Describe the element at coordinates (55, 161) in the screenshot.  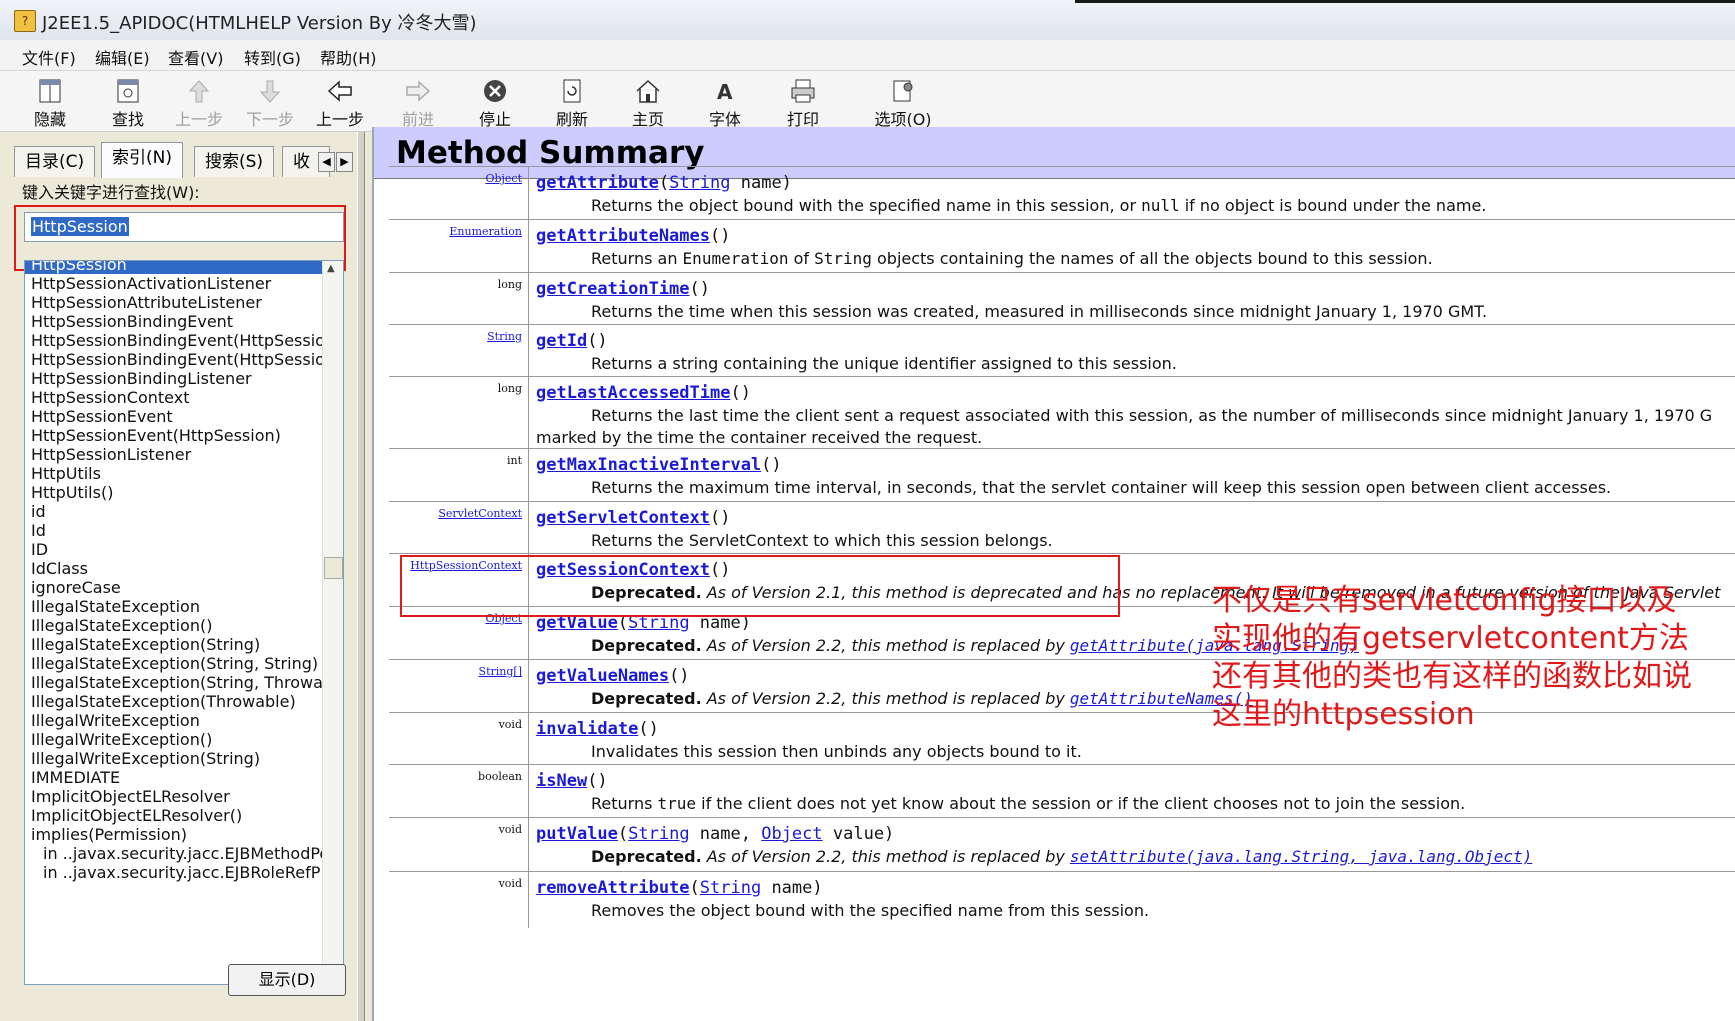
I see `tab-contents: 目录(C)` at that location.